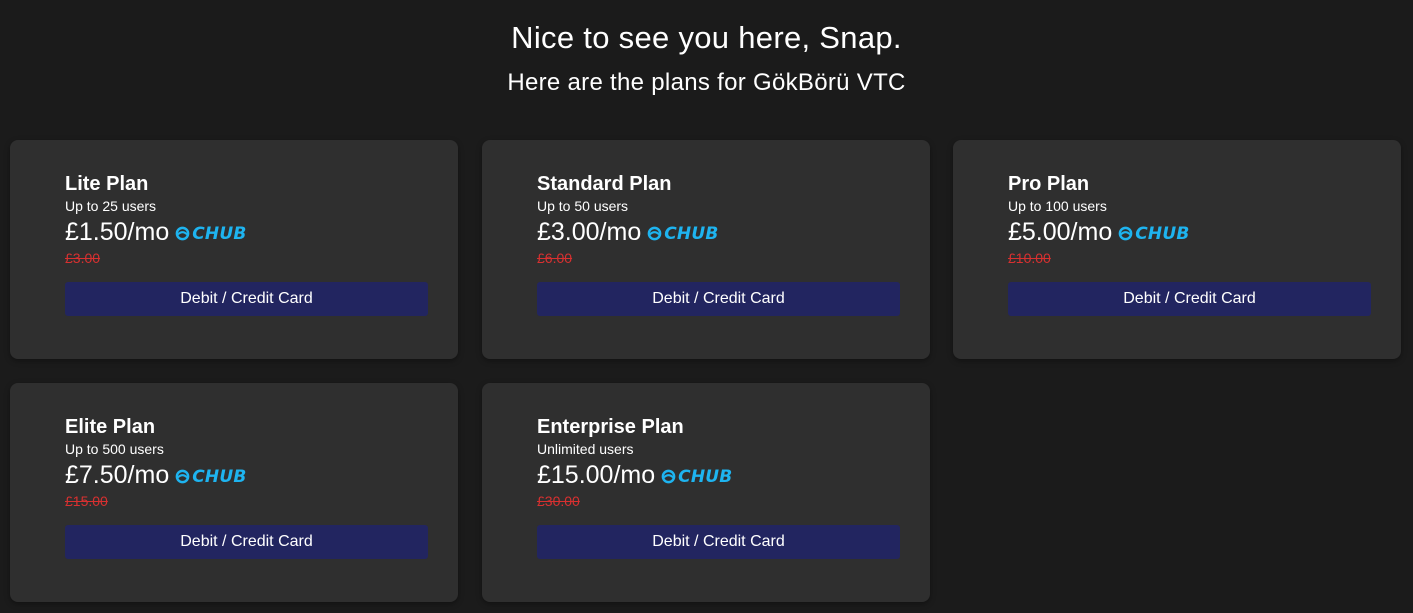  I want to click on plan-user-limit: Up to 25 users, so click(111, 206).